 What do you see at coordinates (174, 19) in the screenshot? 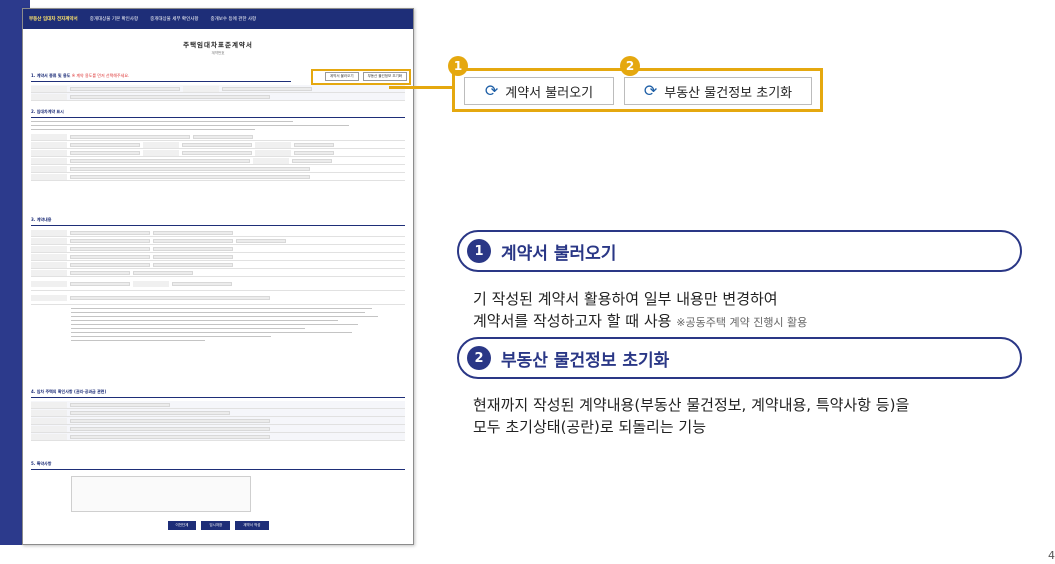
I see `tab-detail-check: 중개대상물 세부 확인사항` at bounding box center [174, 19].